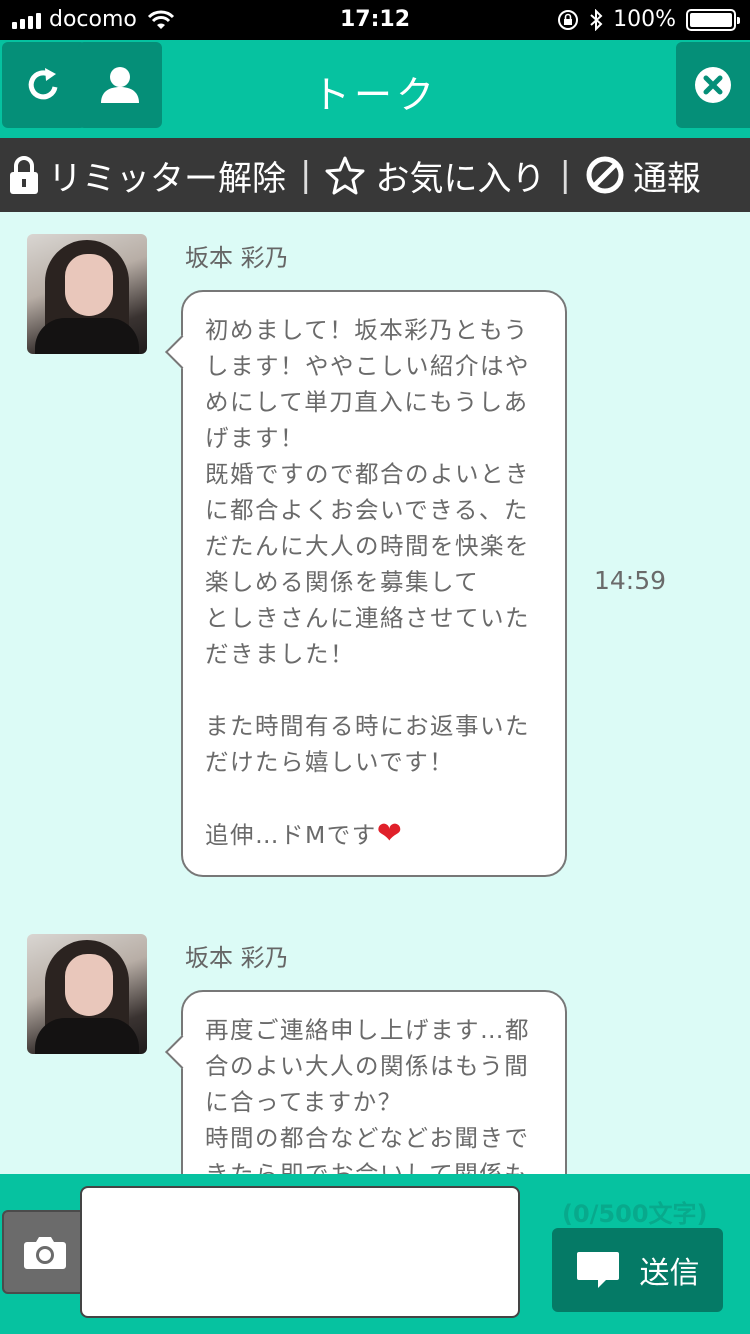 The image size is (750, 1334). What do you see at coordinates (255, 438) in the screenshot?
I see `message-line: げます！` at bounding box center [255, 438].